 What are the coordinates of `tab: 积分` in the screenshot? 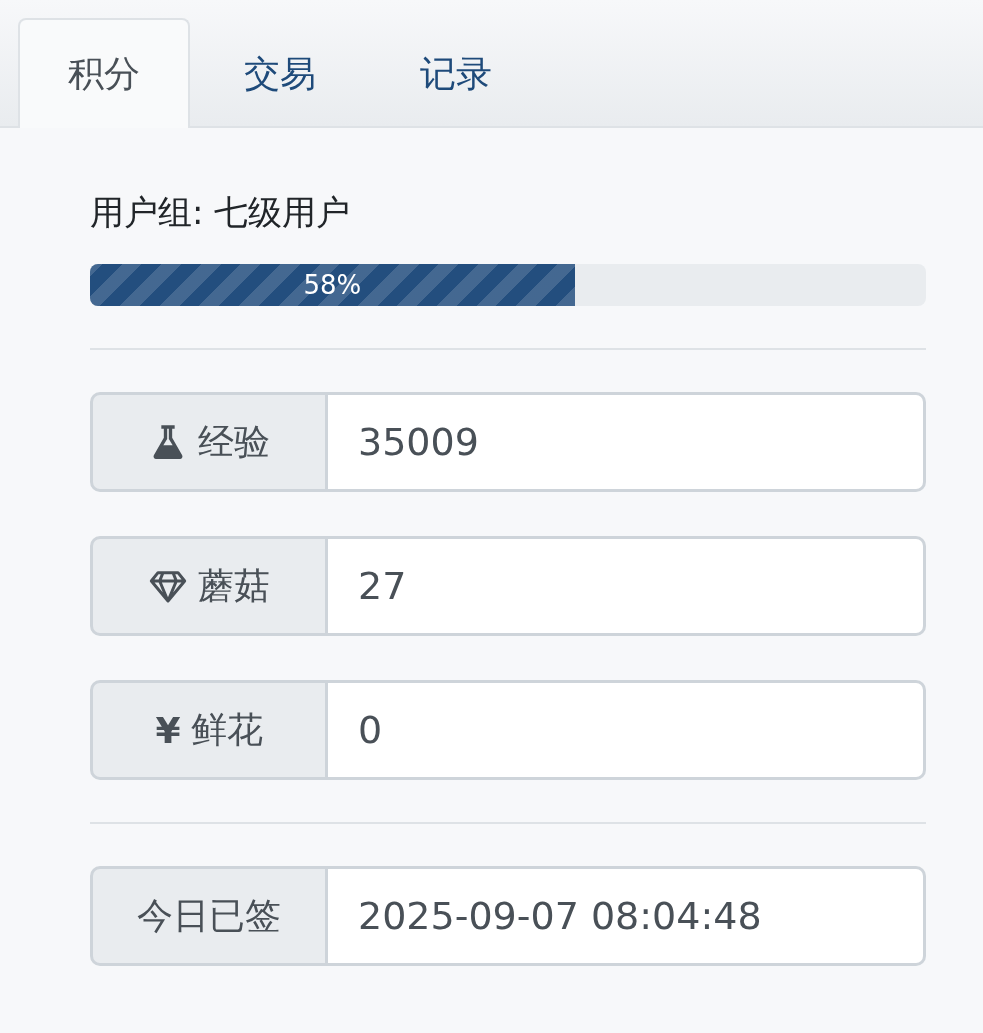 It's located at (104, 73).